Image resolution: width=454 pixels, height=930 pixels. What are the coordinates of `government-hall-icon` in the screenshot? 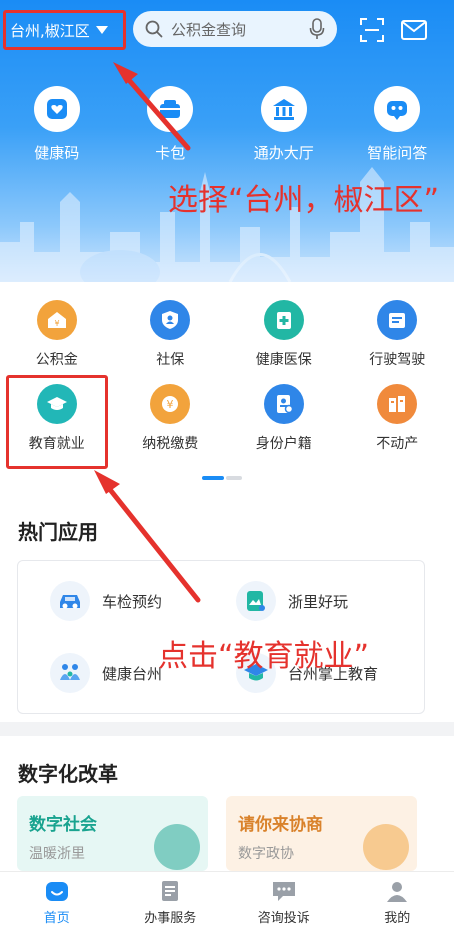 It's located at (283, 109).